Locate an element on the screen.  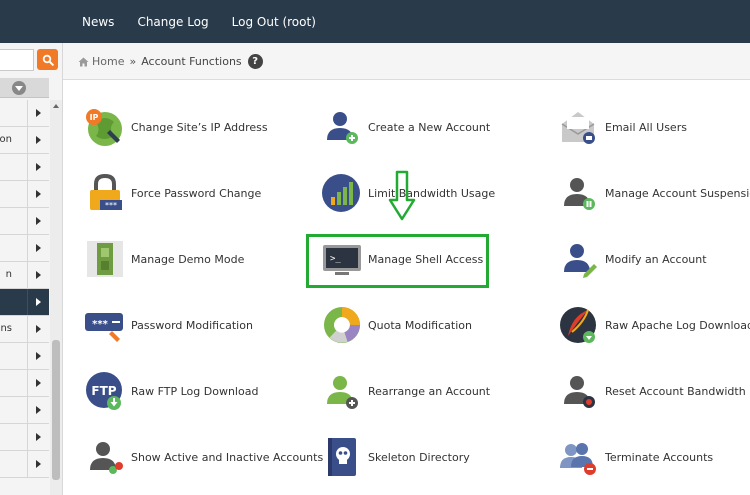
function-label: Terminate Accounts is located at coordinates (659, 457).